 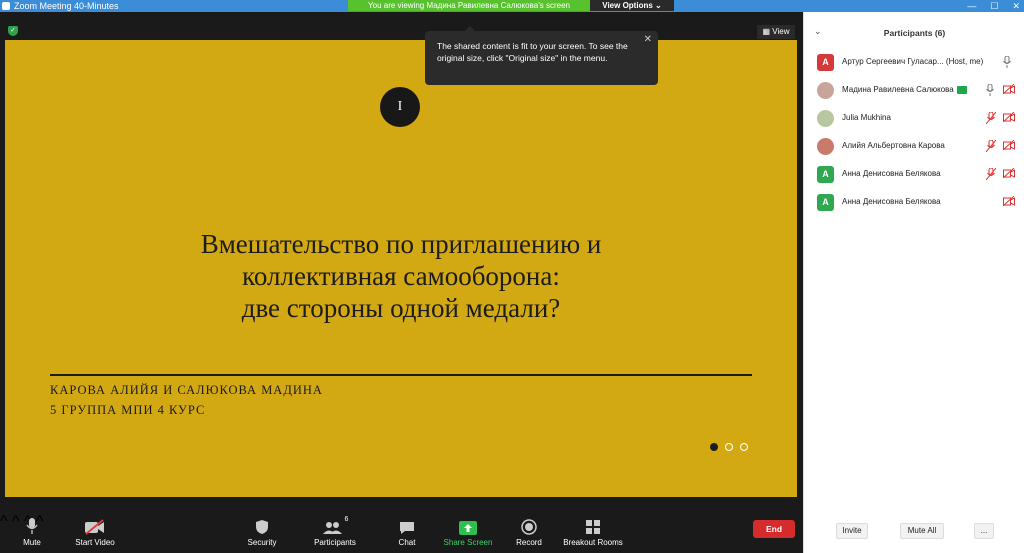 I want to click on slide-title-line-3: две стороны одной медали?, so click(x=401, y=308).